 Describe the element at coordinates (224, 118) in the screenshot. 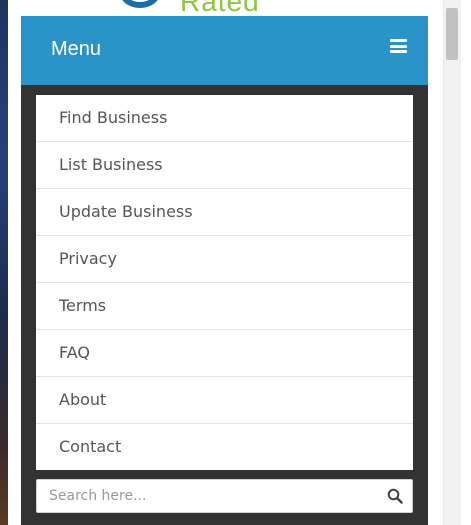

I see `menu-item-find-business: Find Business` at that location.